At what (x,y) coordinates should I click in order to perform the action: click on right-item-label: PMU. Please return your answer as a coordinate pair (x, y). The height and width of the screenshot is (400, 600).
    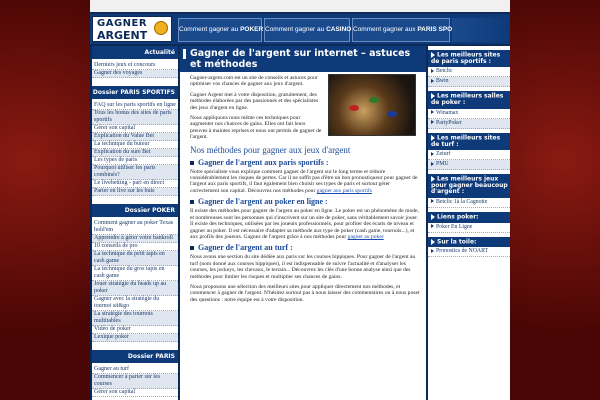
    Looking at the image, I should click on (442, 163).